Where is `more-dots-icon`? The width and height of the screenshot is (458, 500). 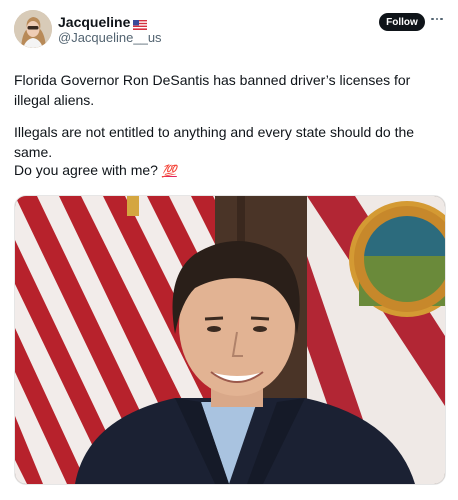 more-dots-icon is located at coordinates (437, 19).